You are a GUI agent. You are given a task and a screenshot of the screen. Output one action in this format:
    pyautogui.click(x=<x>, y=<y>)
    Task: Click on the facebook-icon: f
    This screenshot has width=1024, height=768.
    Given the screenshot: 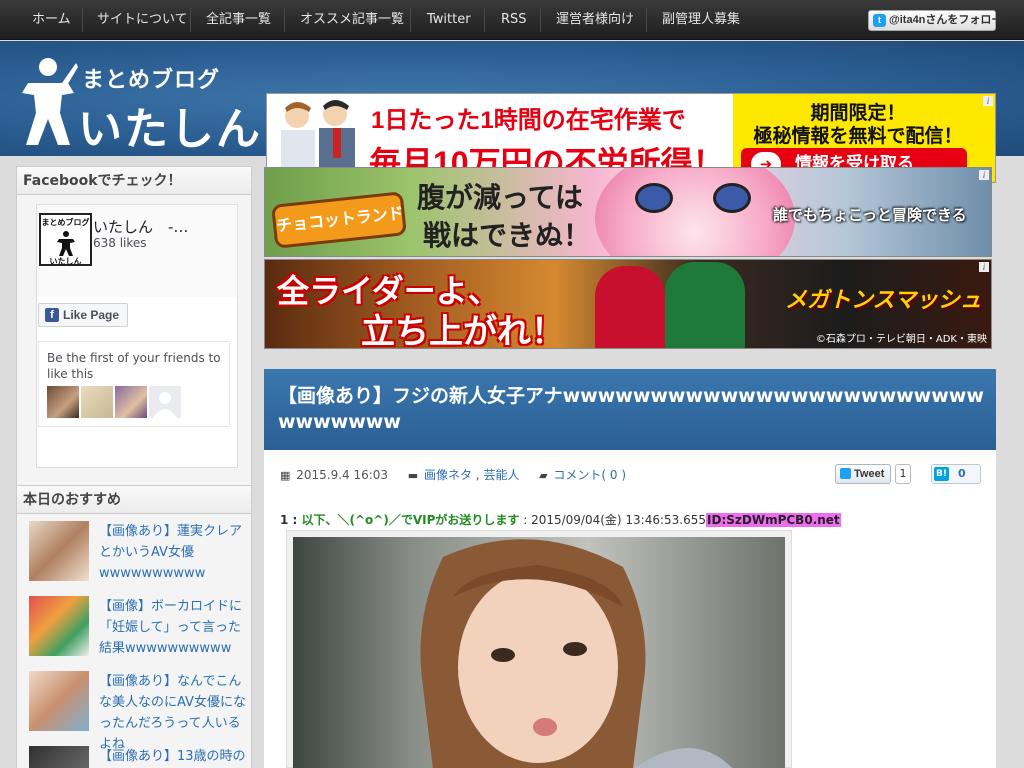 What is the action you would take?
    pyautogui.click(x=52, y=315)
    